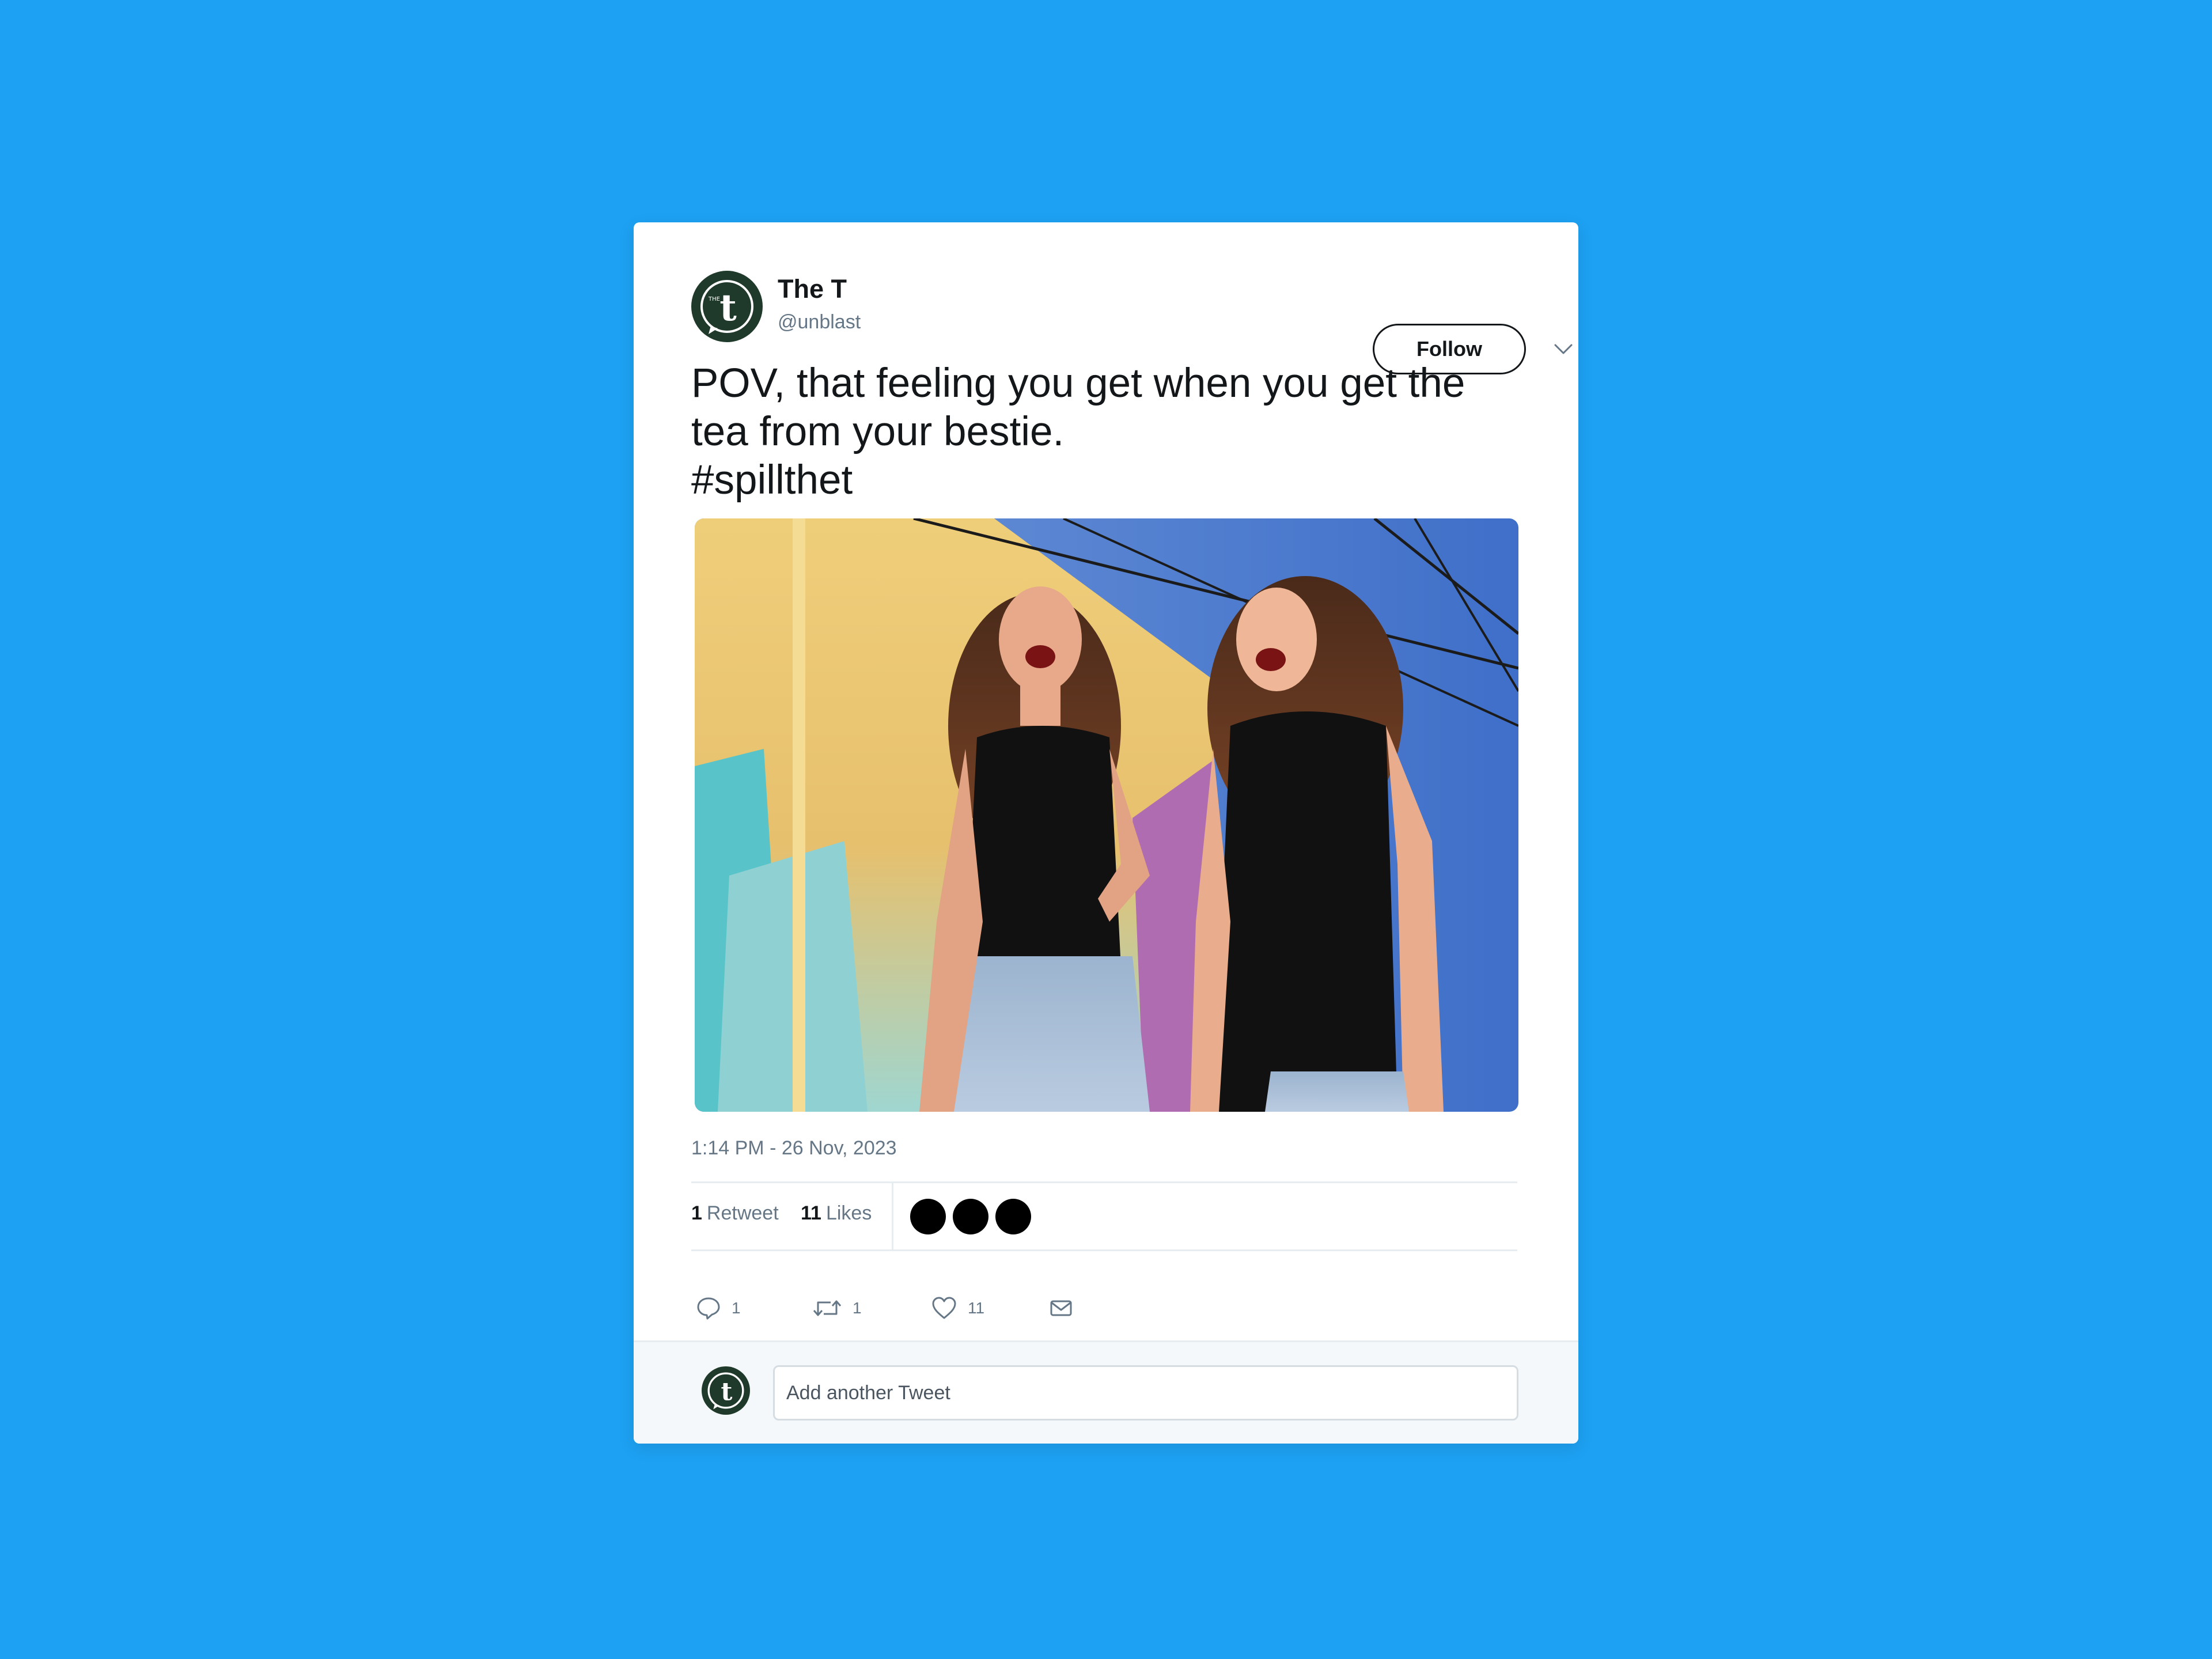 Image resolution: width=2212 pixels, height=1659 pixels. What do you see at coordinates (811, 1213) in the screenshot?
I see `likes-count: 11` at bounding box center [811, 1213].